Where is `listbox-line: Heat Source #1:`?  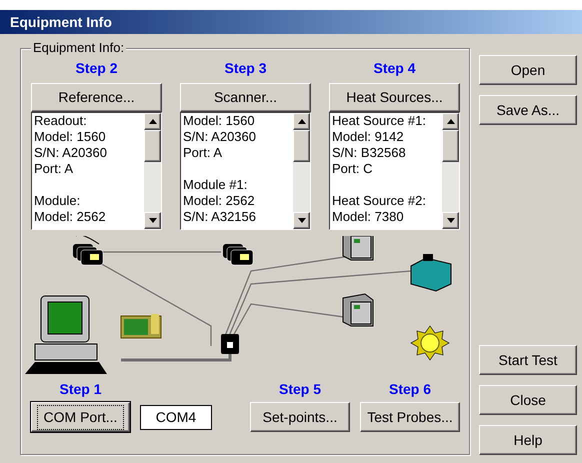 listbox-line: Heat Source #1: is located at coordinates (379, 121).